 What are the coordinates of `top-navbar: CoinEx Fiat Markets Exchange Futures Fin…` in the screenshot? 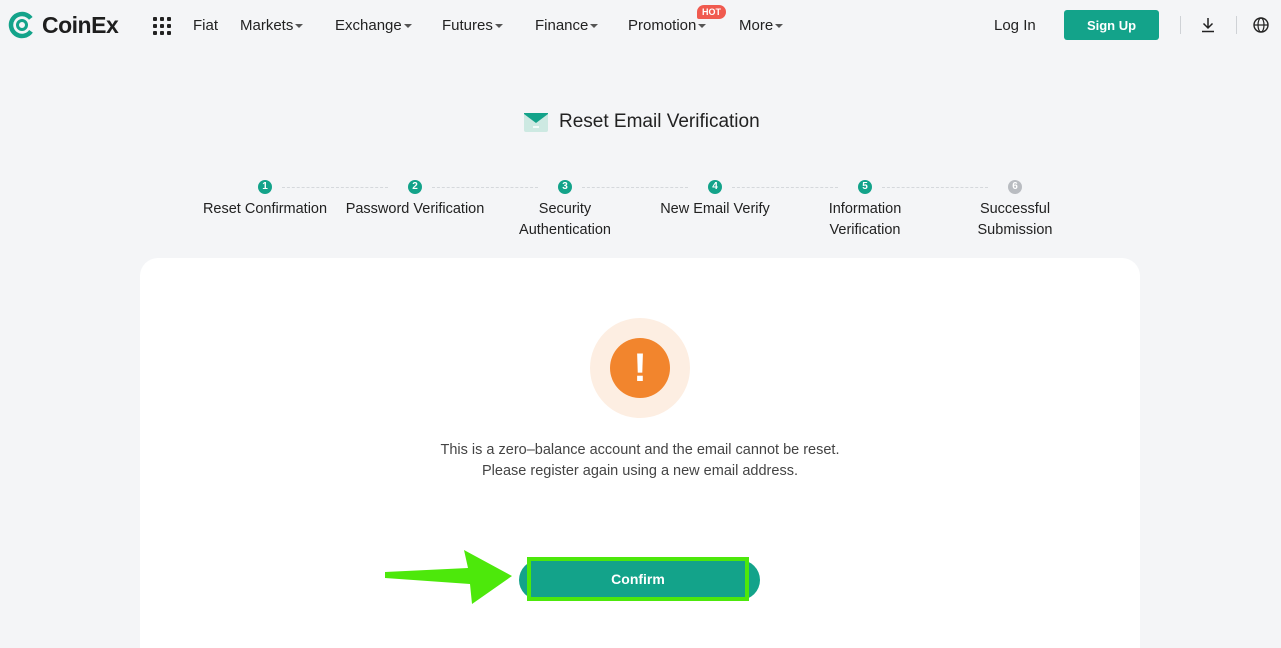 It's located at (640, 26).